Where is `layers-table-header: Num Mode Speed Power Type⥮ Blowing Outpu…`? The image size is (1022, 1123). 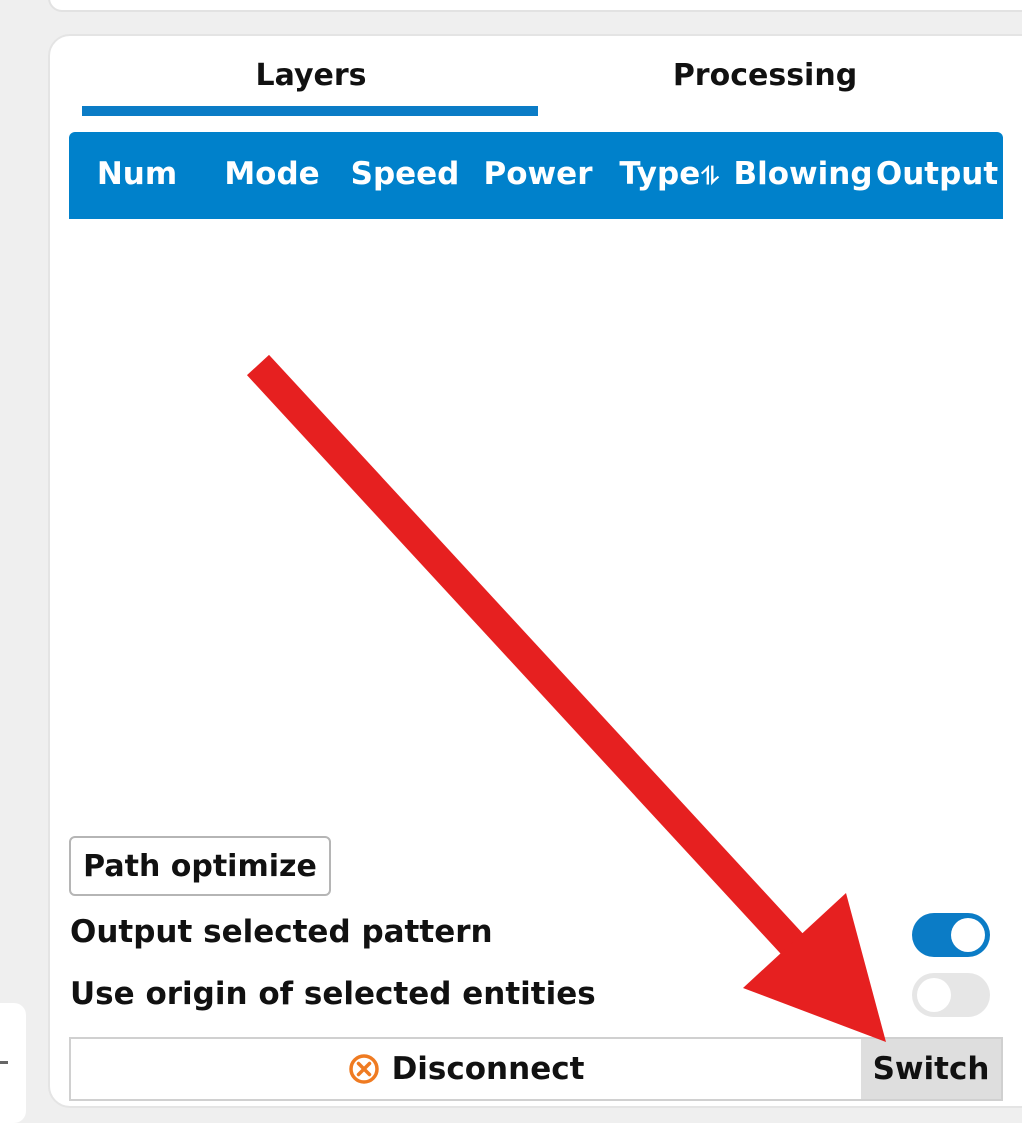 layers-table-header: Num Mode Speed Power Type⥮ Blowing Outpu… is located at coordinates (536, 175).